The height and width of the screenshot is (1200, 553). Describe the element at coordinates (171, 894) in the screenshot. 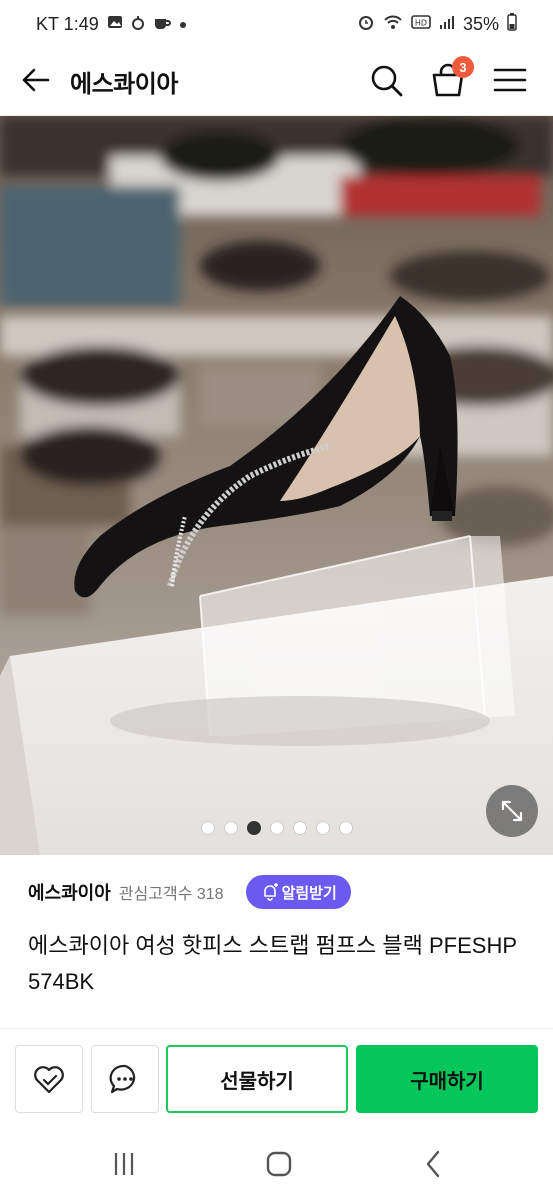

I see `interest-count: 관심고객수 318` at that location.